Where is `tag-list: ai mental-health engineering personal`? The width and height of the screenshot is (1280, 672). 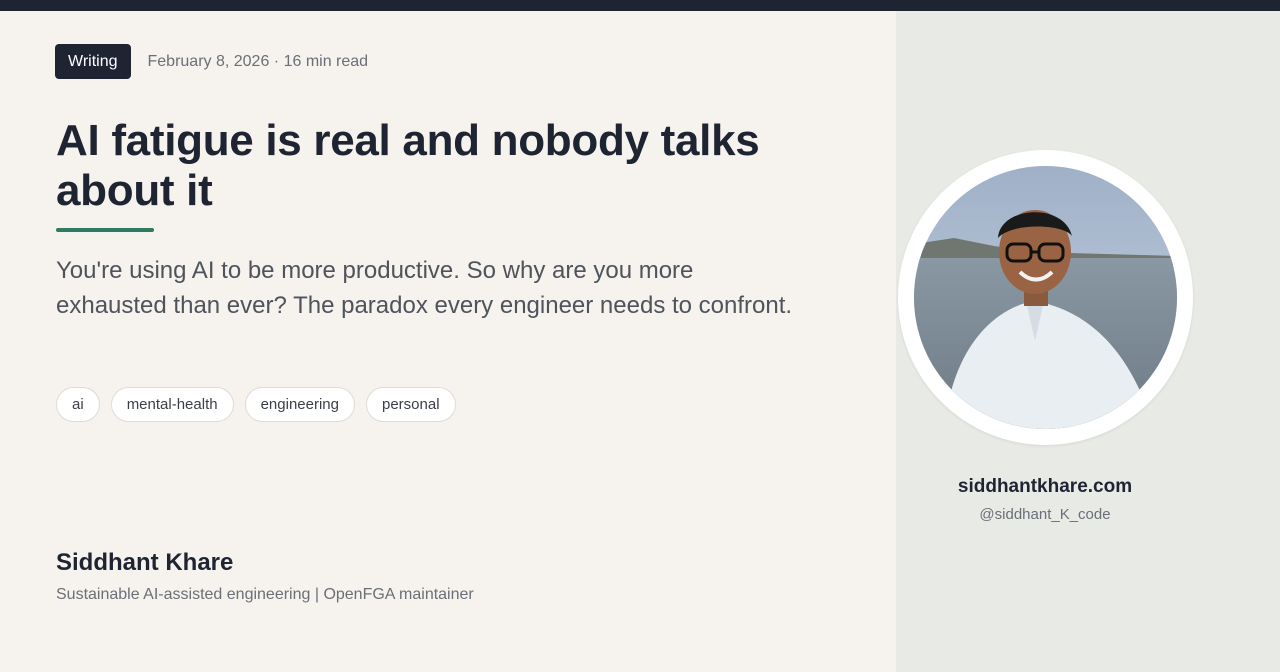 tag-list: ai mental-health engineering personal is located at coordinates (256, 404).